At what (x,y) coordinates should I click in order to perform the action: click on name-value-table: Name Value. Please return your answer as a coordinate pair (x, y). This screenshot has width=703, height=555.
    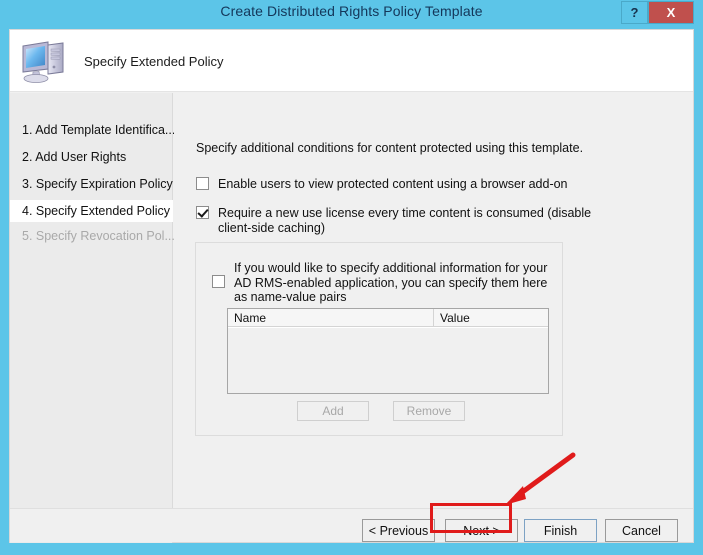
    Looking at the image, I should click on (388, 351).